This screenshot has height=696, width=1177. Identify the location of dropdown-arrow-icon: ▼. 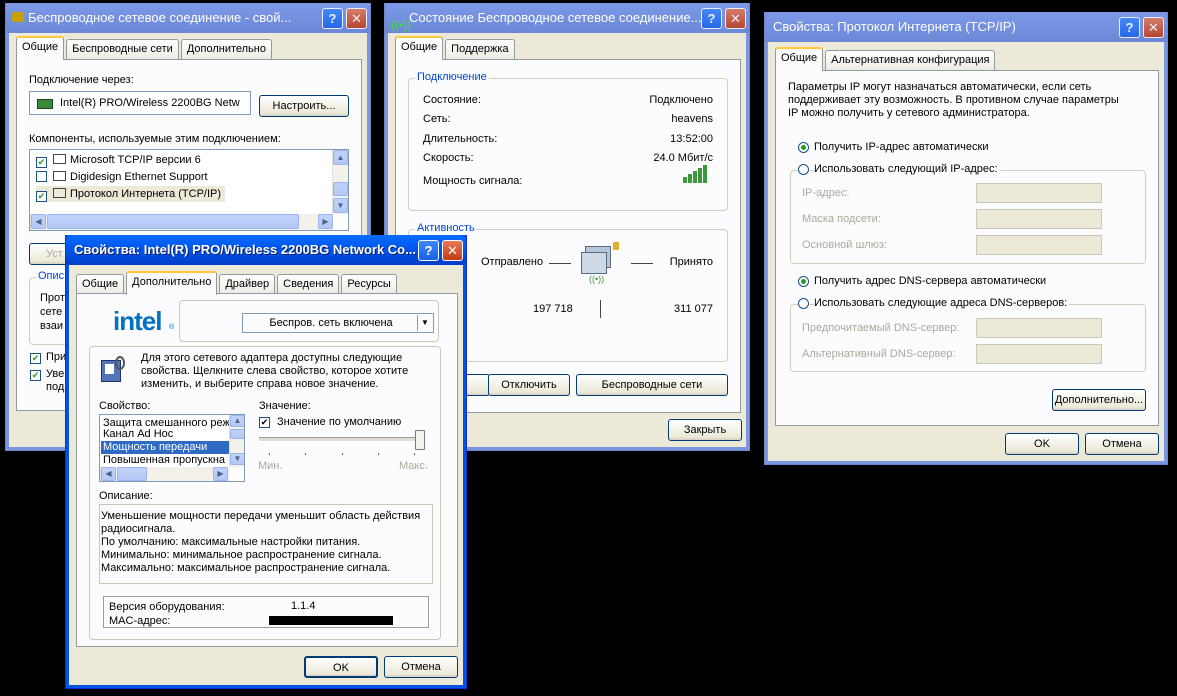
(424, 323).